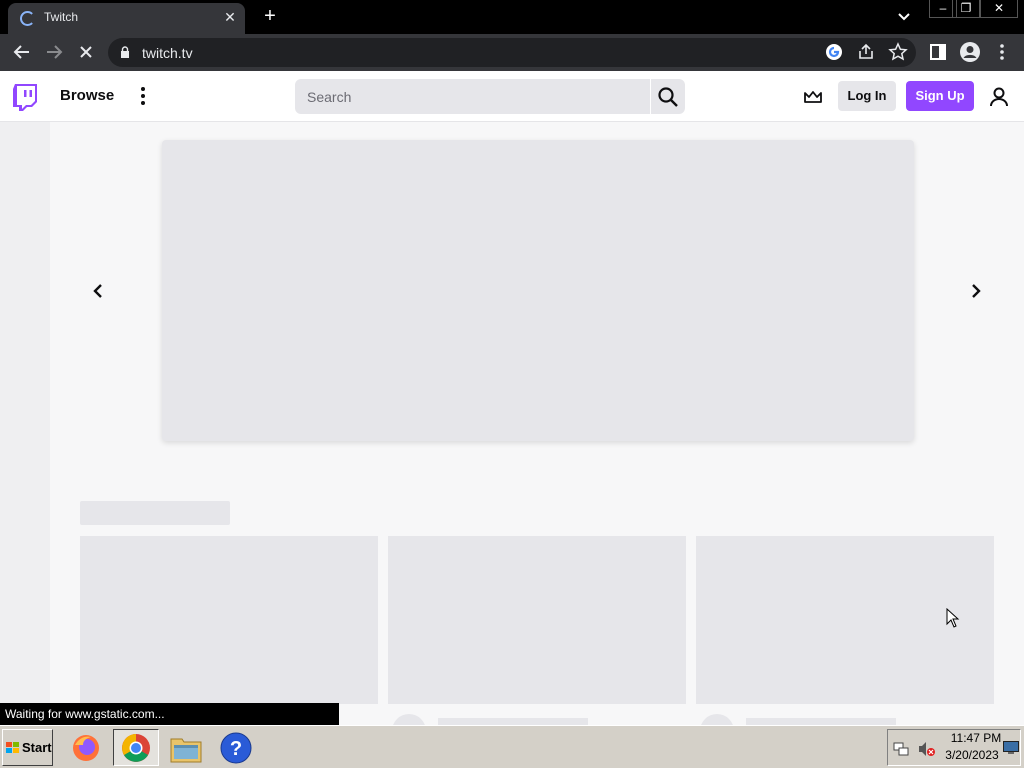 This screenshot has height=768, width=1024. What do you see at coordinates (86, 52) in the screenshot?
I see `stop-loading-icon` at bounding box center [86, 52].